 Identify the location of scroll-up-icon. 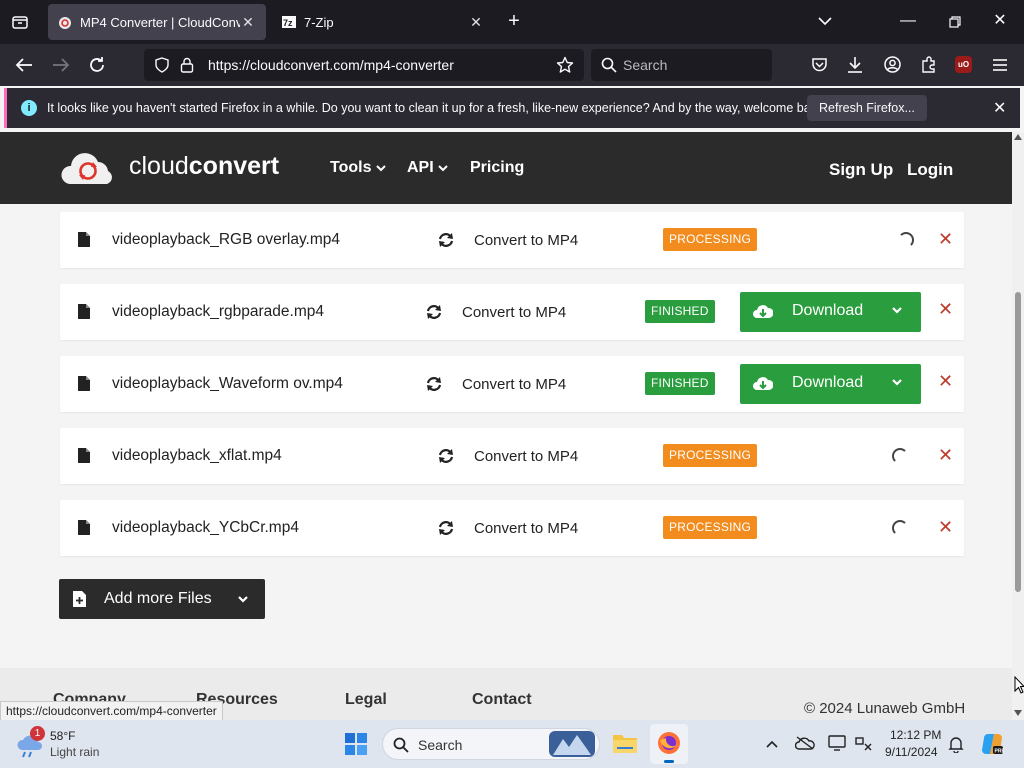
(1018, 137).